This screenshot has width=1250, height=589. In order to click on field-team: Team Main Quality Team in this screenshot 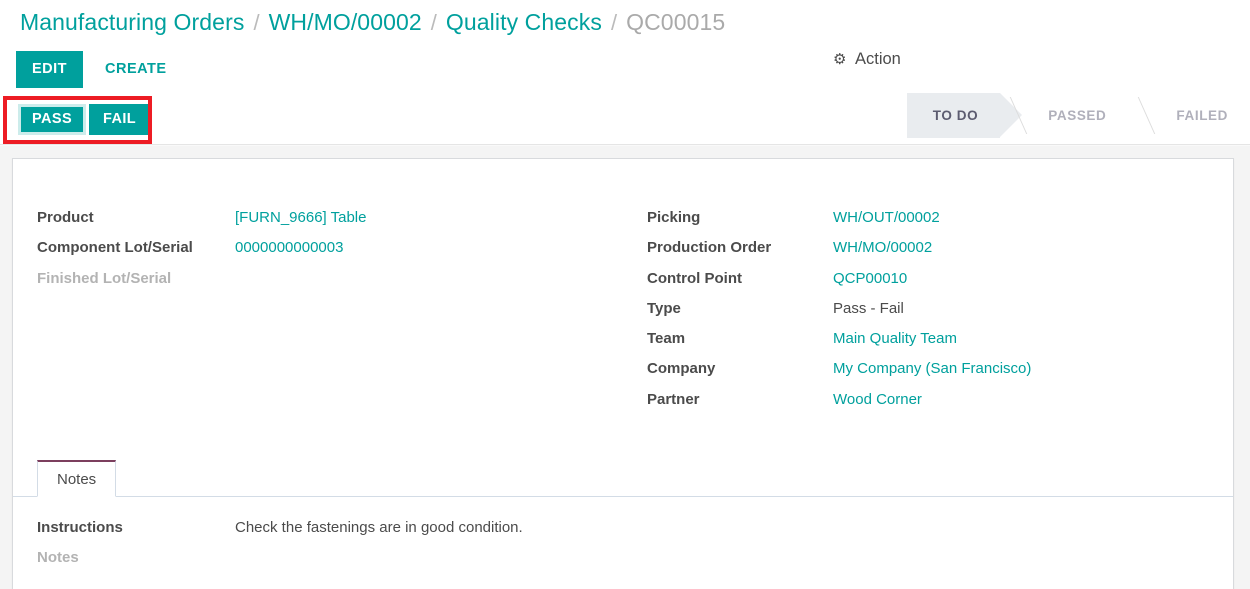, I will do `click(928, 345)`.